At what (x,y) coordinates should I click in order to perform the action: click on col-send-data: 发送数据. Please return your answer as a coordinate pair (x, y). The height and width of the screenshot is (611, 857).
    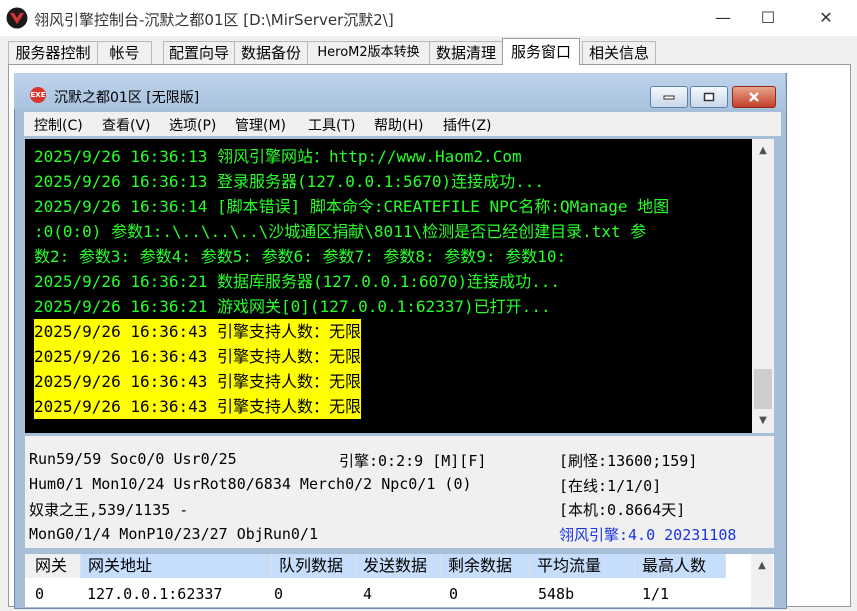
    Looking at the image, I should click on (398, 566).